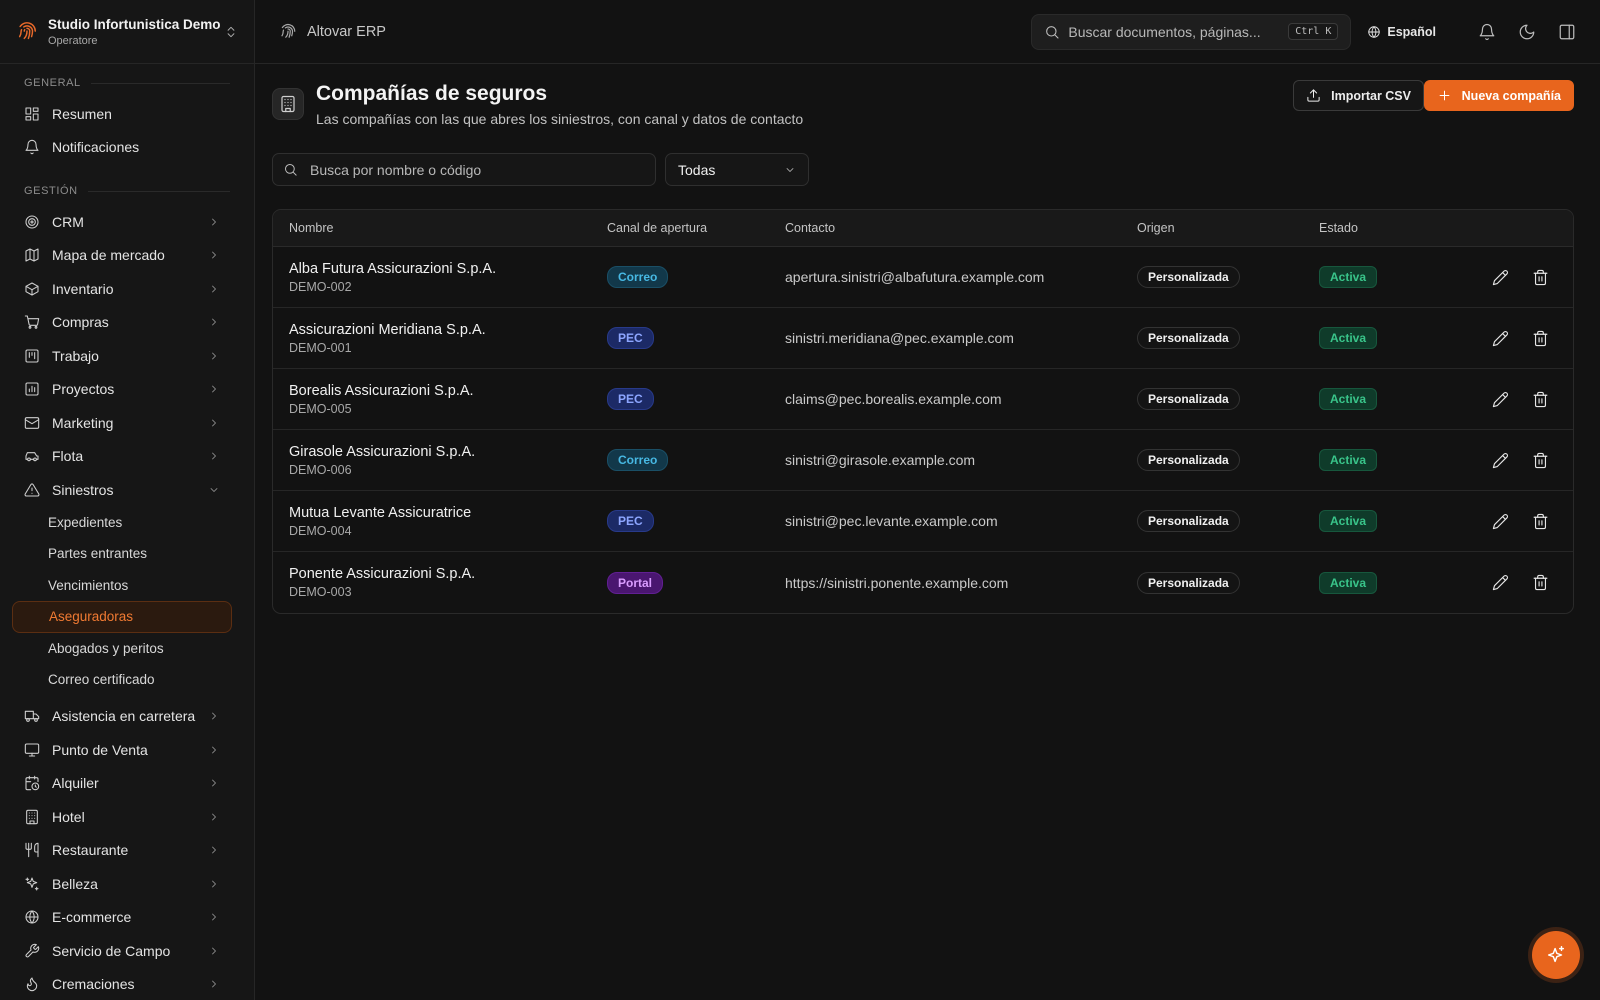 The width and height of the screenshot is (1600, 1000). What do you see at coordinates (127, 554) in the screenshot?
I see `sidebar-subitem-partes-entrantes: Partes entrantes` at bounding box center [127, 554].